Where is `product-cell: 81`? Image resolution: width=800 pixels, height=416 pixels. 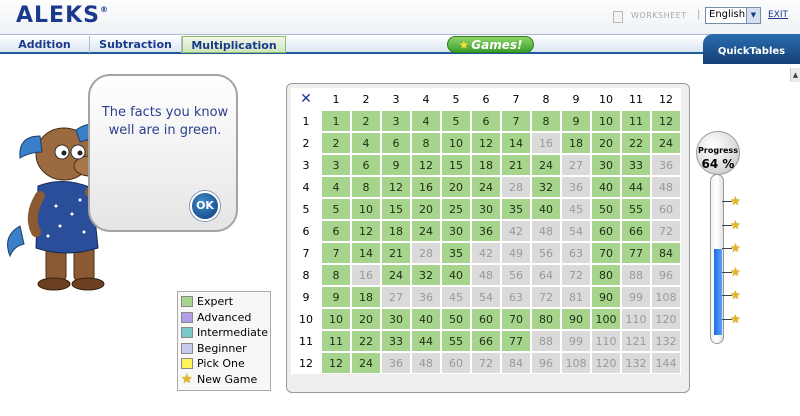
product-cell: 81 is located at coordinates (576, 297).